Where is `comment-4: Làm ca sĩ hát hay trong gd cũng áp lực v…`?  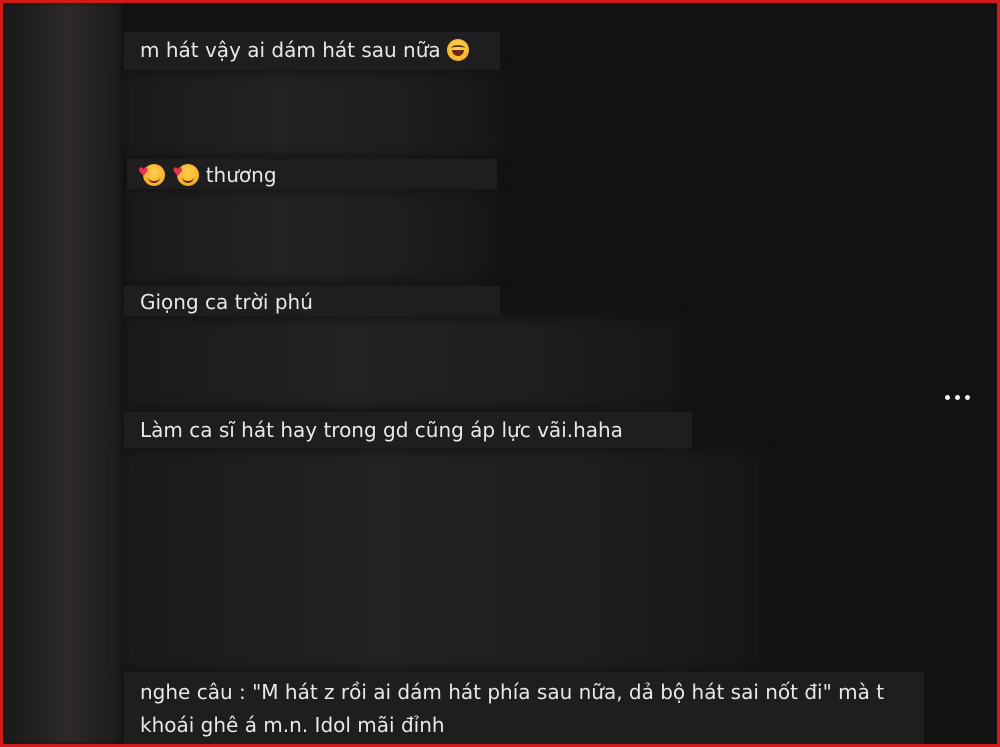
comment-4: Làm ca sĩ hát hay trong gd cũng áp lực v… is located at coordinates (408, 430).